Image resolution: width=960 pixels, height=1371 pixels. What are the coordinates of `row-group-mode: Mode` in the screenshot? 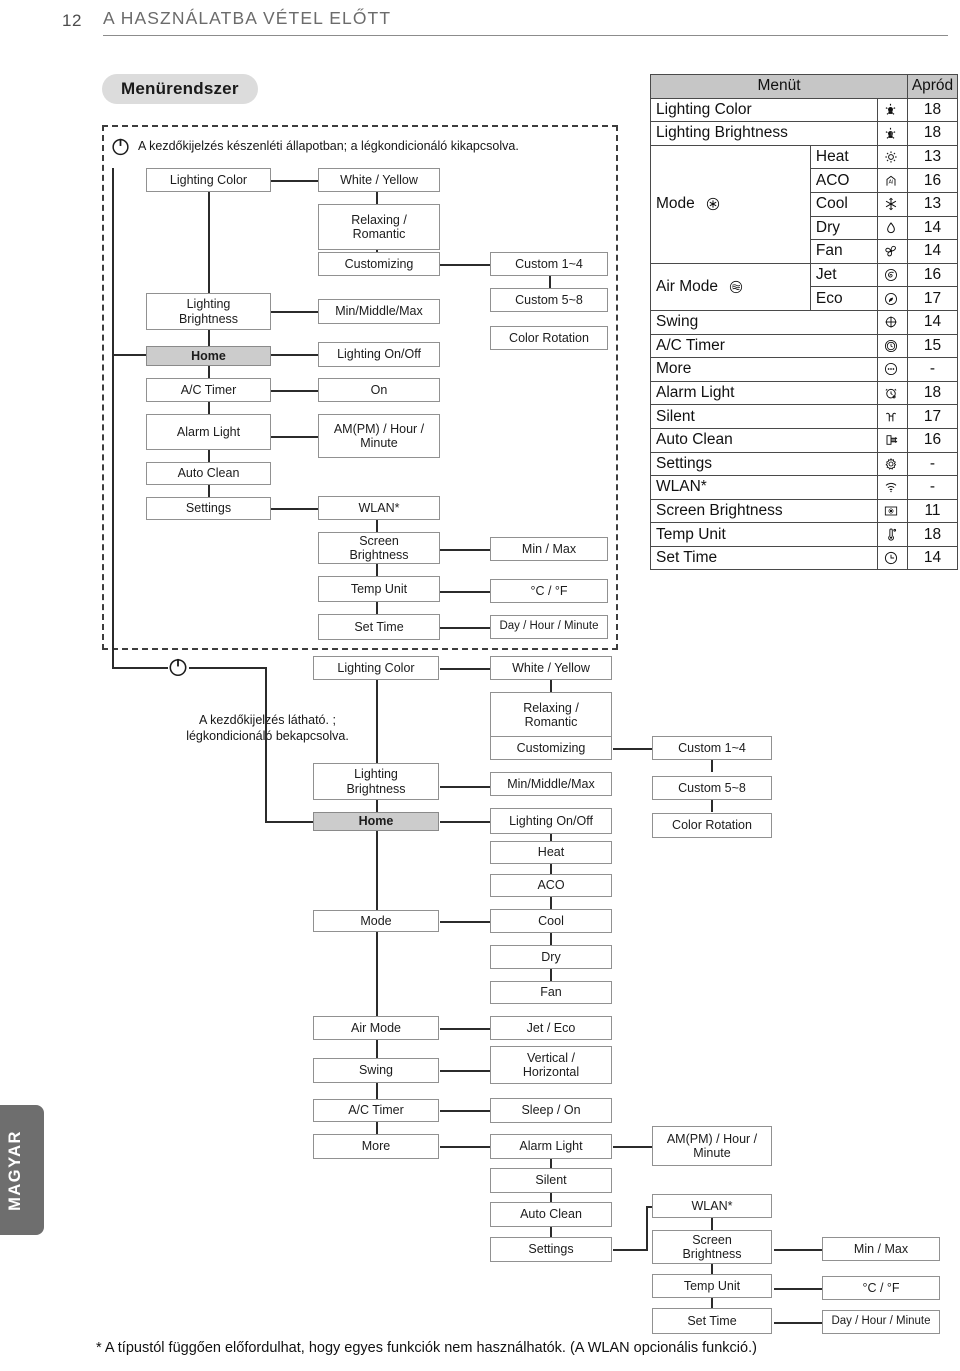 It's located at (730, 204).